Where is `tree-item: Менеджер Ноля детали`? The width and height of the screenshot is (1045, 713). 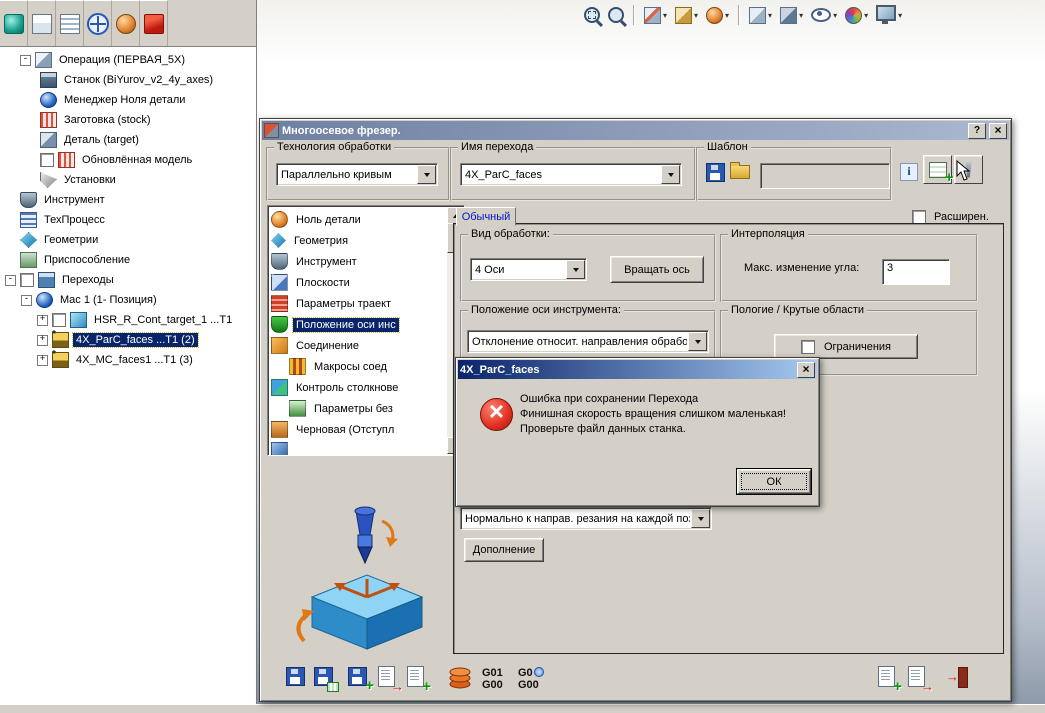 tree-item: Менеджер Ноля детали is located at coordinates (127, 100).